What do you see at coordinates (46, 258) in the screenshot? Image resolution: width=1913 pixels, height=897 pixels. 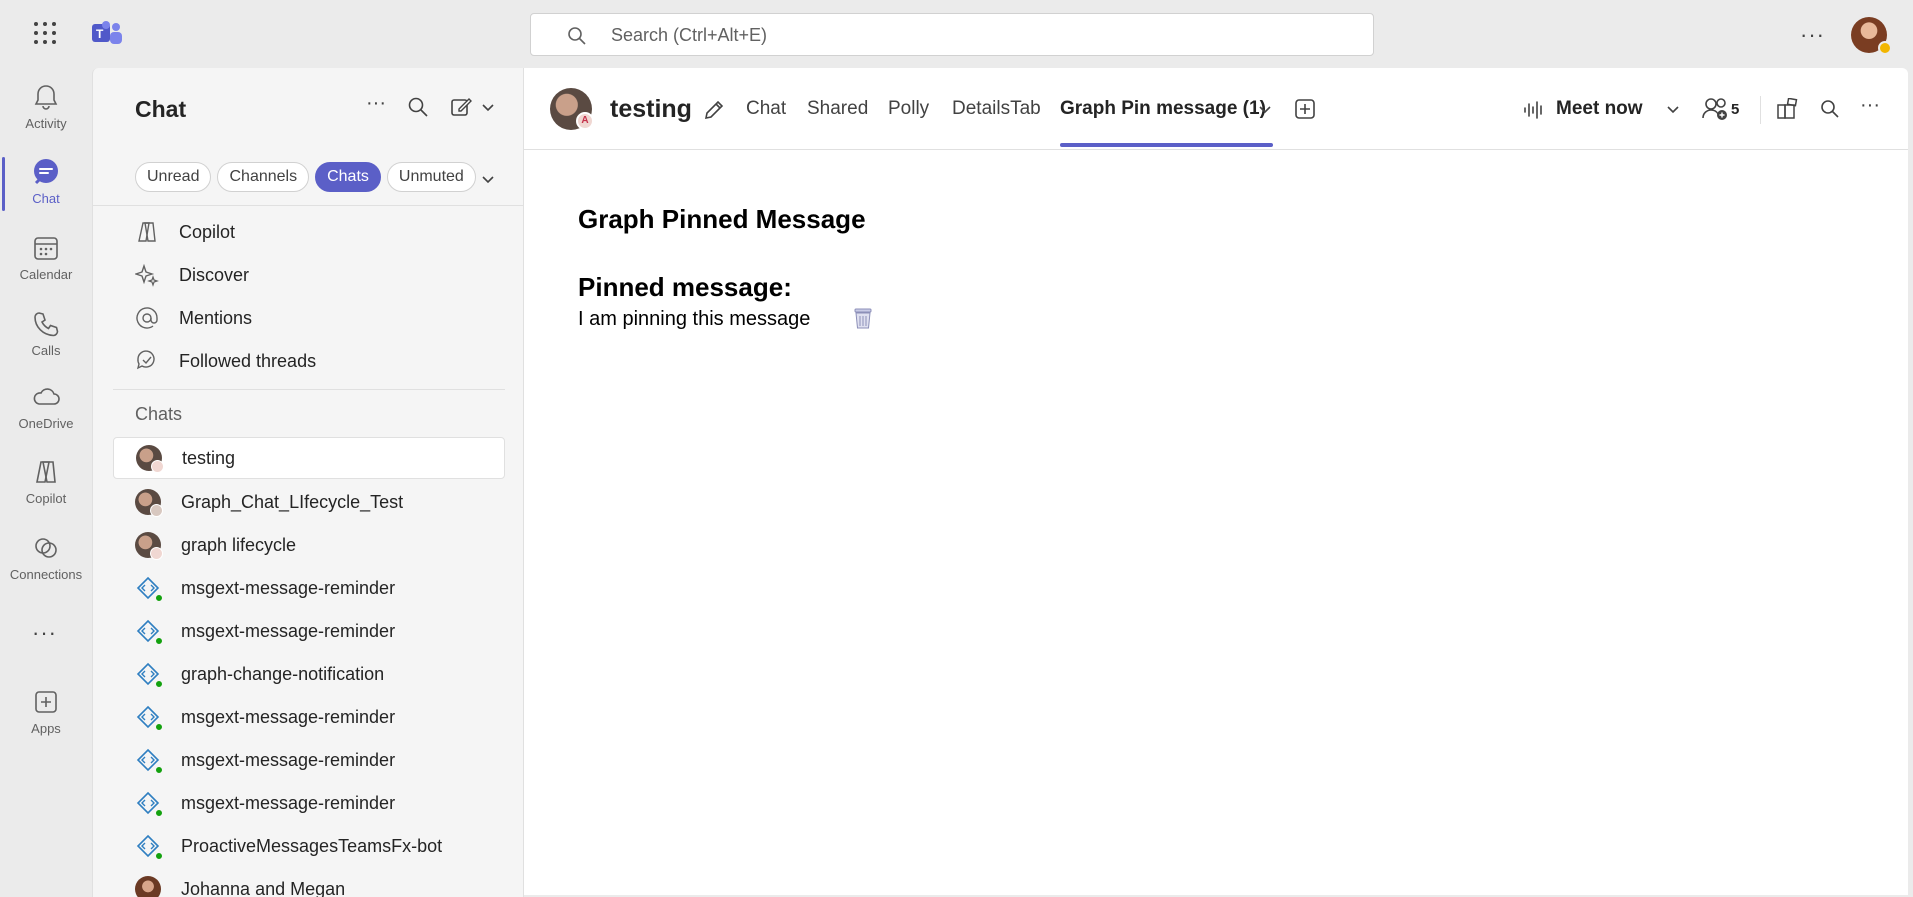 I see `rail-calendar: Calendar` at bounding box center [46, 258].